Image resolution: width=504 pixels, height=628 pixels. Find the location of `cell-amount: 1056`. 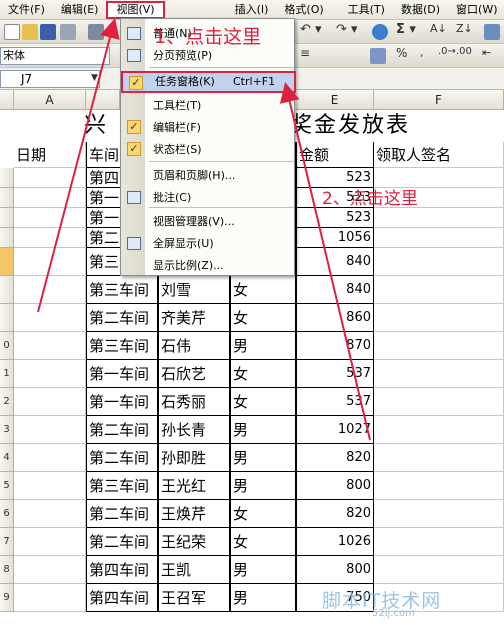

cell-amount: 1056 is located at coordinates (335, 238).